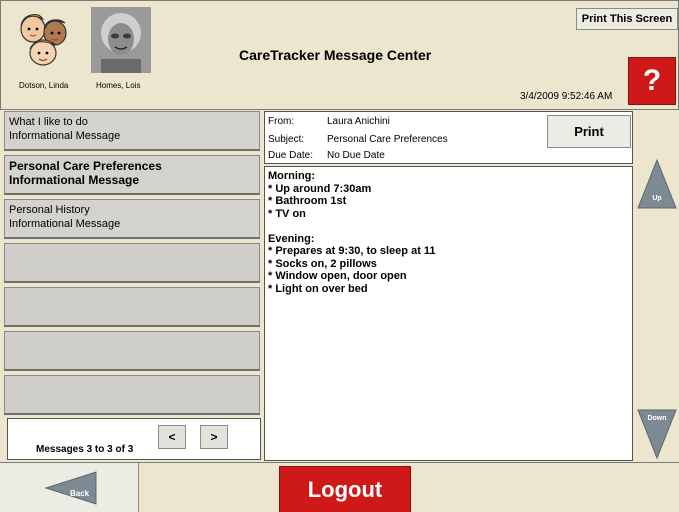 The width and height of the screenshot is (679, 512). I want to click on from-label: From:, so click(281, 121).